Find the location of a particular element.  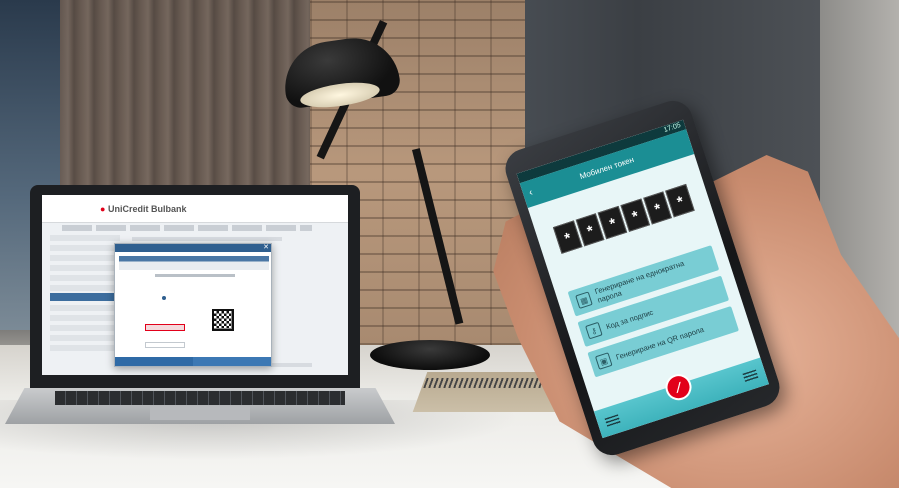

bank-name: UniCredit Bulbank is located at coordinates (147, 209).